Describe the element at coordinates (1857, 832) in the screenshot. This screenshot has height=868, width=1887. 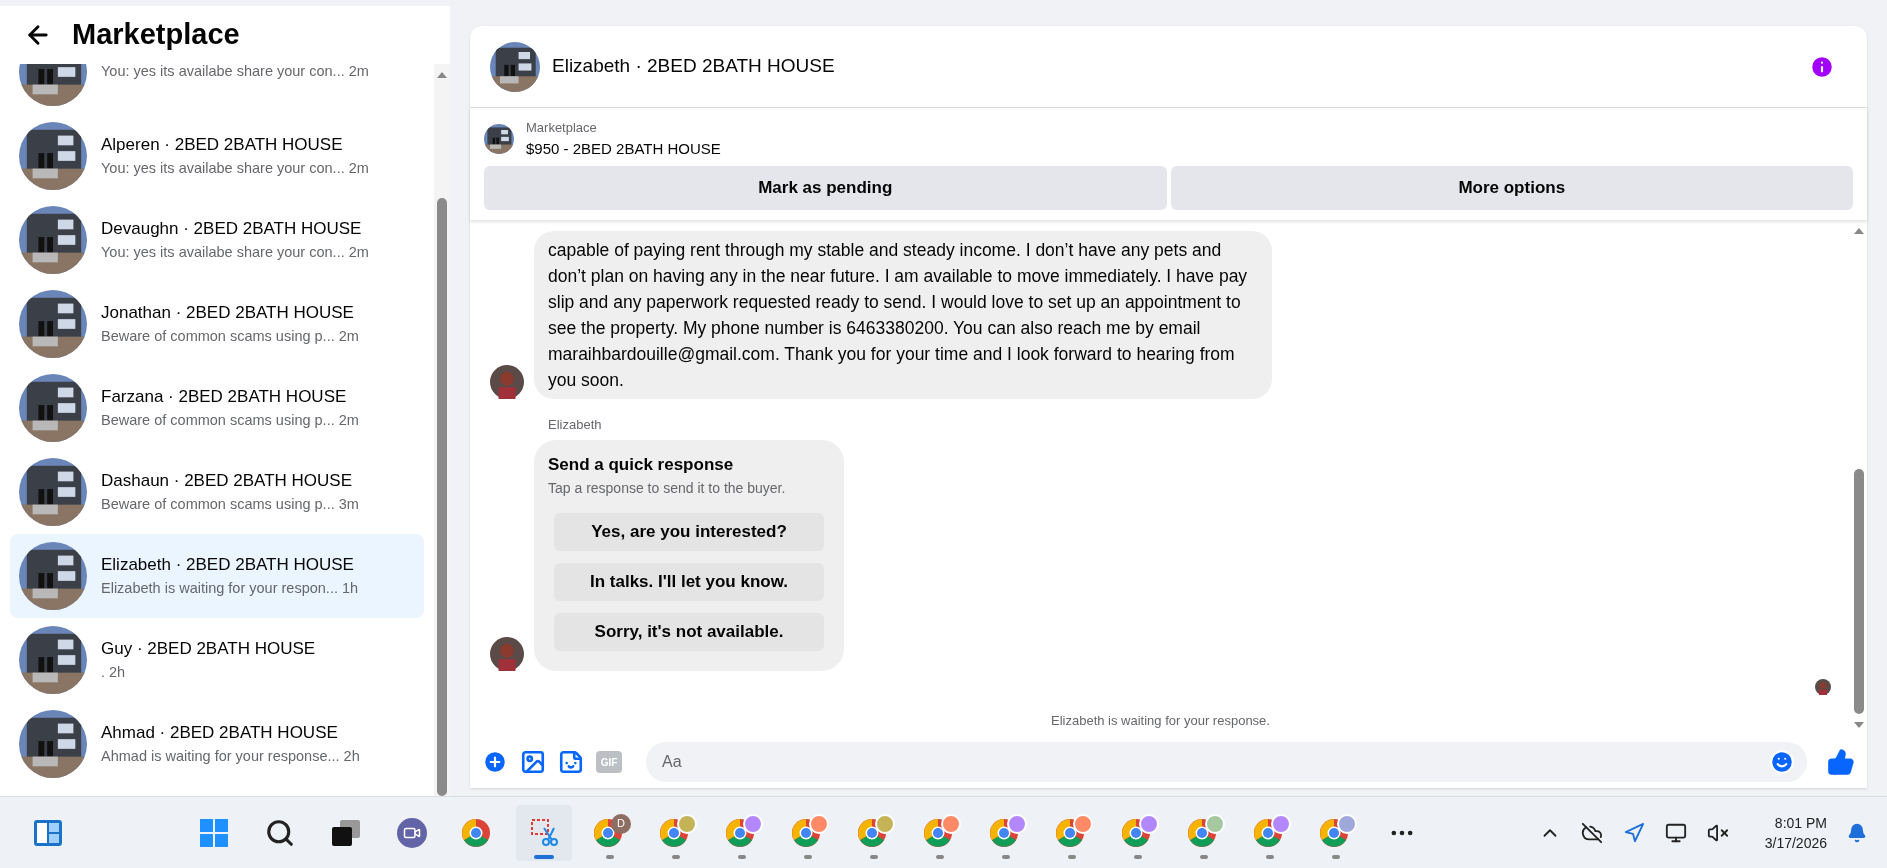
I see `notification-icon` at that location.